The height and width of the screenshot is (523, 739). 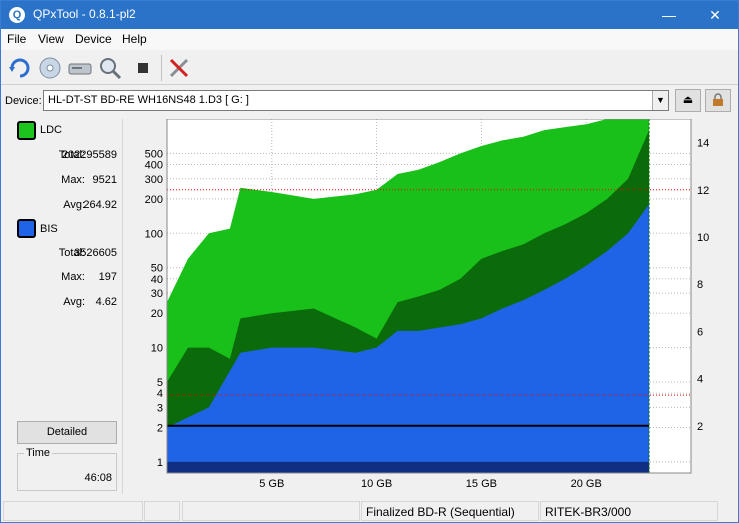 What do you see at coordinates (80, 68) in the screenshot?
I see `drive-icon` at bounding box center [80, 68].